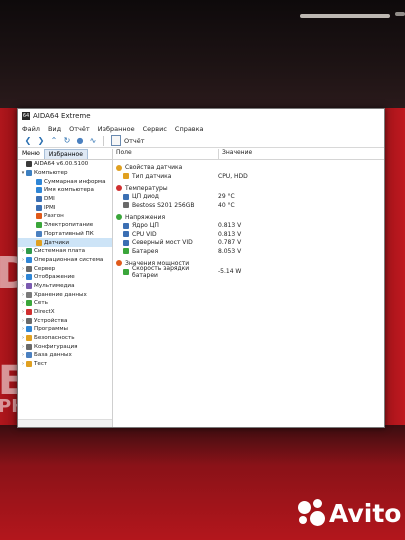 The height and width of the screenshot is (540, 405). I want to click on tree-item: › Системная плата, so click(65, 251).